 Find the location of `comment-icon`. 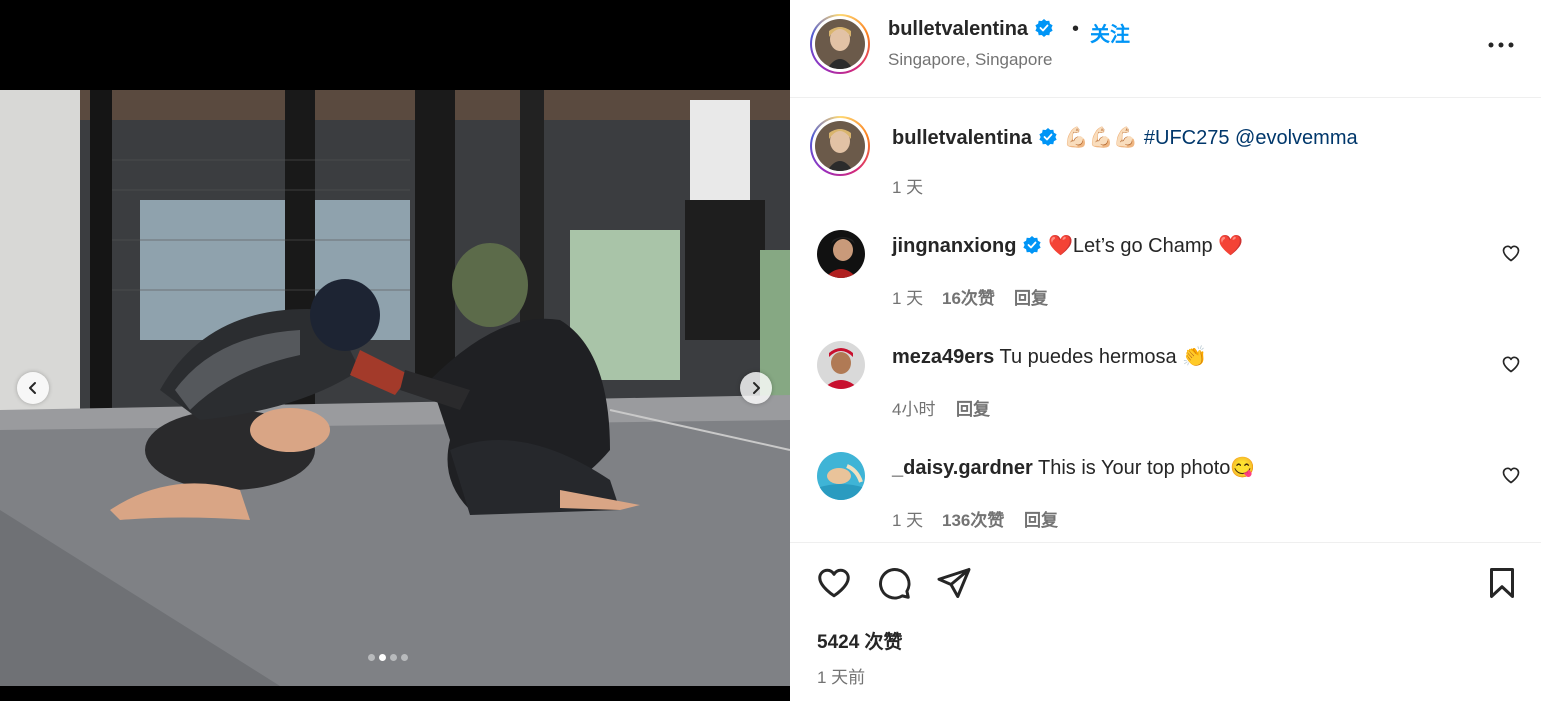

comment-icon is located at coordinates (894, 583).